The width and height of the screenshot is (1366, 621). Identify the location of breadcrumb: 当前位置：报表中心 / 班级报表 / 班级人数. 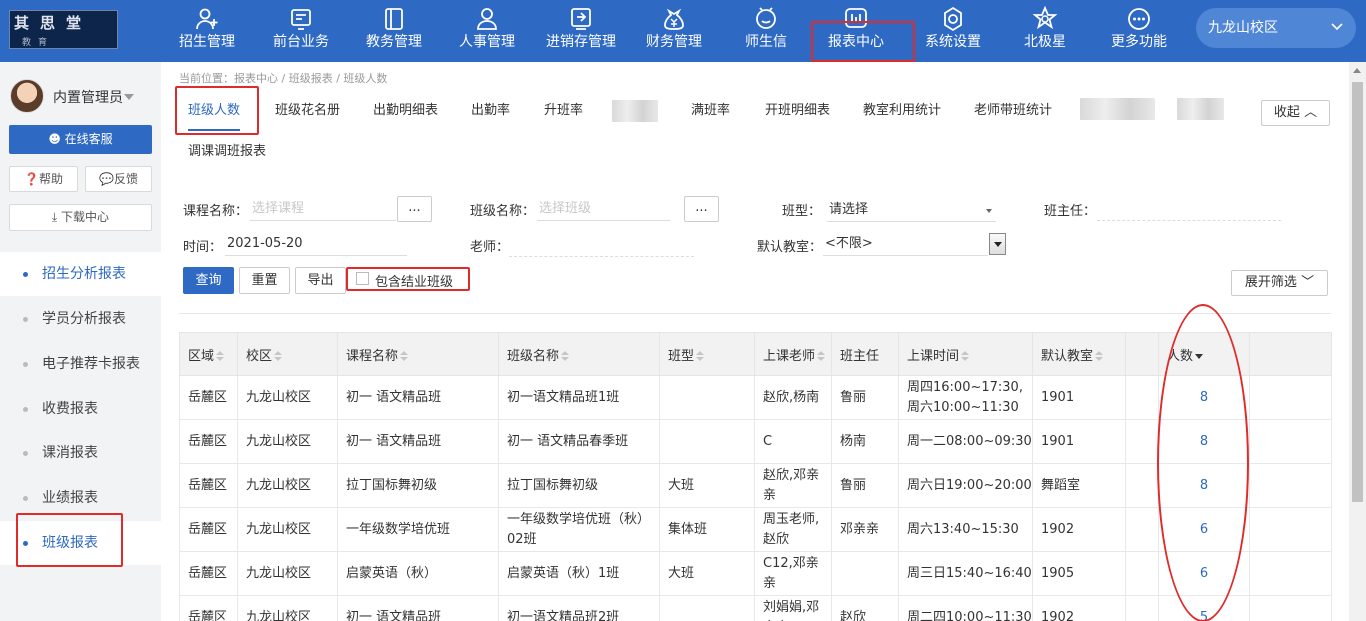
(283, 78).